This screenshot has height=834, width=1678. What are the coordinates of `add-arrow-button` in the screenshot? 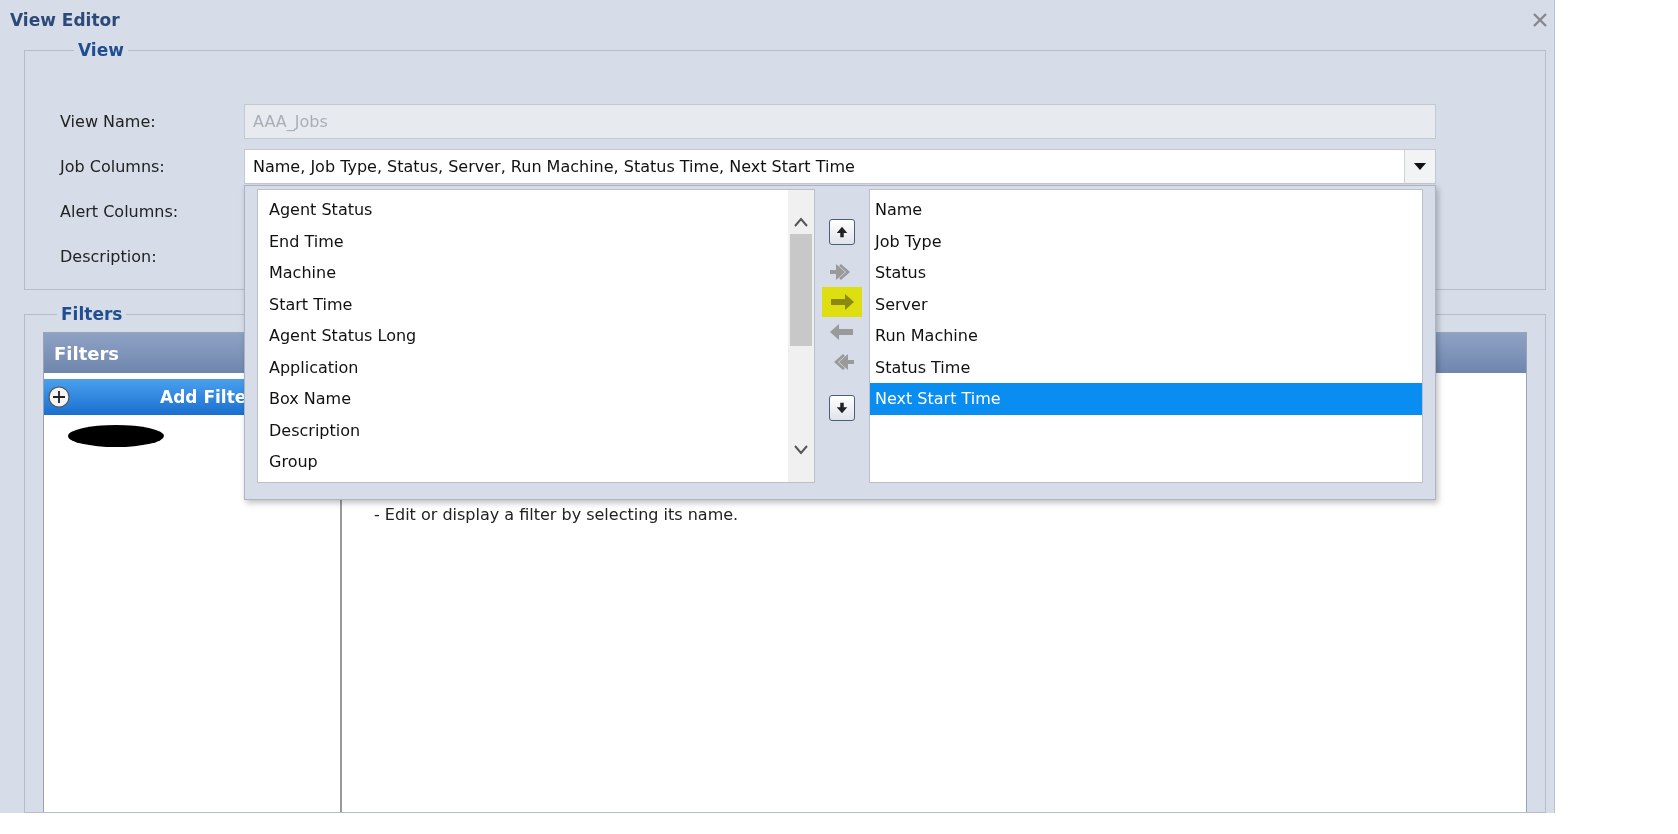 It's located at (842, 302).